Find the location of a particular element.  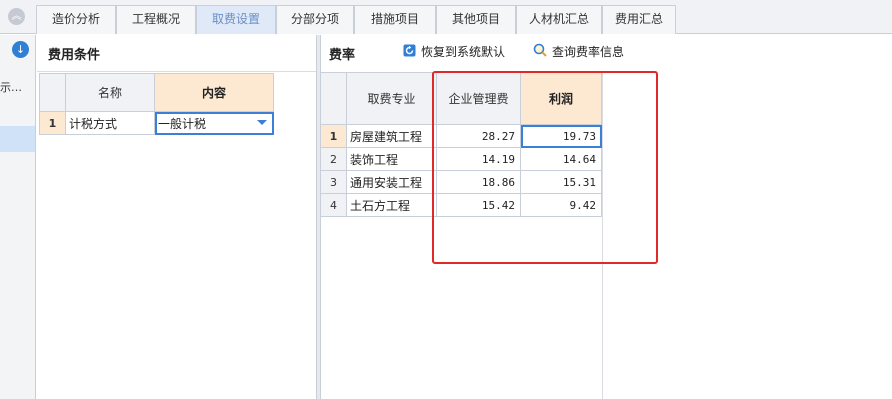

tax-method-dropdown: 一般计税 is located at coordinates (214, 123).